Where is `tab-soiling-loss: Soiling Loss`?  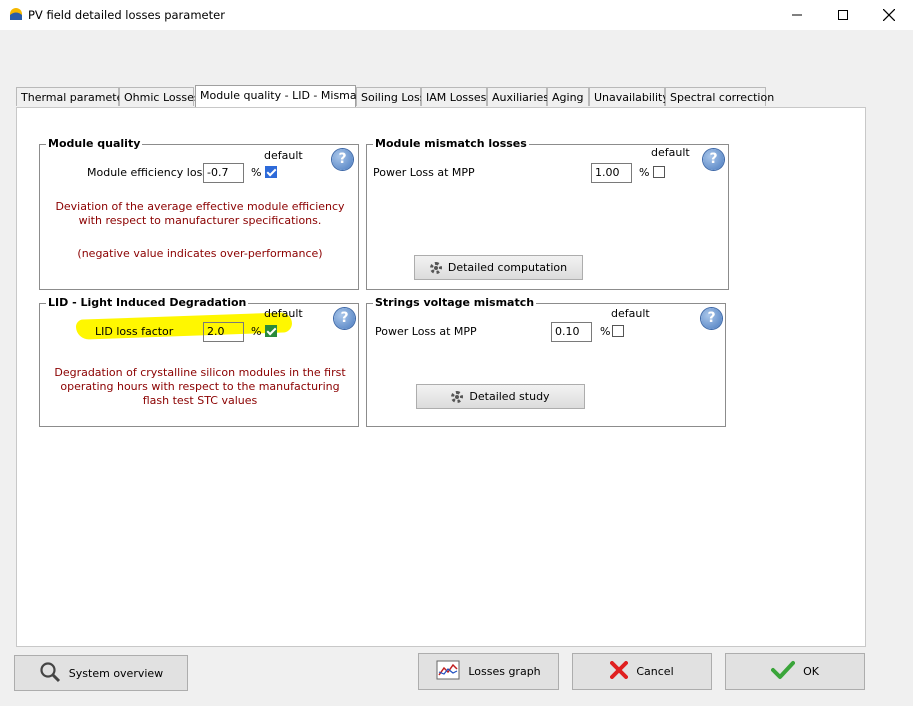 tab-soiling-loss: Soiling Loss is located at coordinates (390, 96).